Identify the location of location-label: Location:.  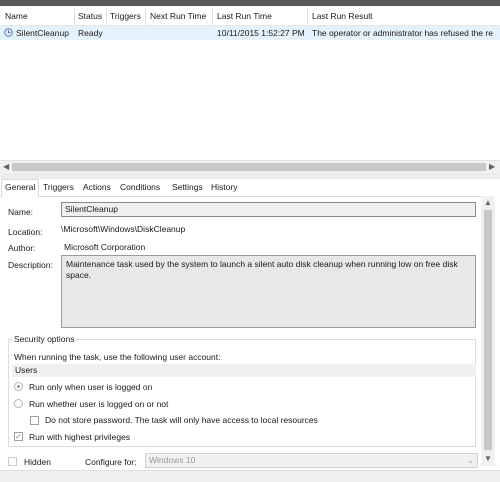
(25, 232).